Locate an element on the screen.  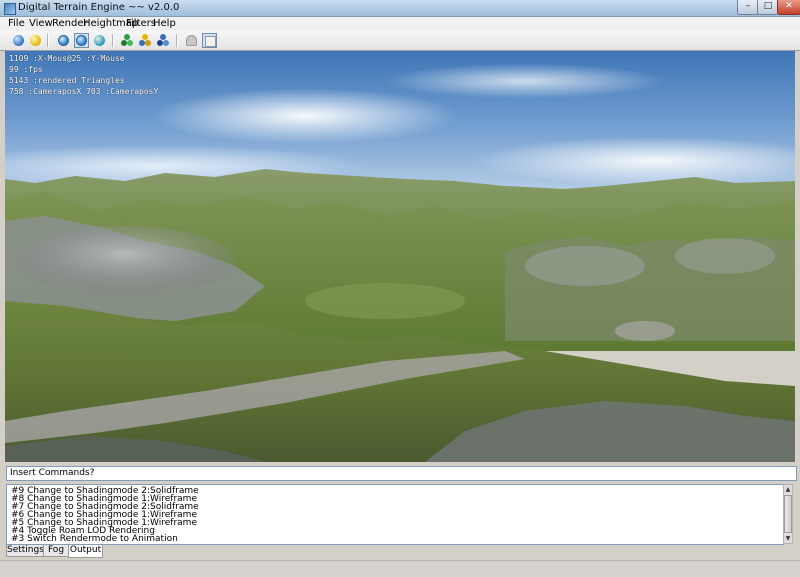
green-cluster-button is located at coordinates (127, 40).